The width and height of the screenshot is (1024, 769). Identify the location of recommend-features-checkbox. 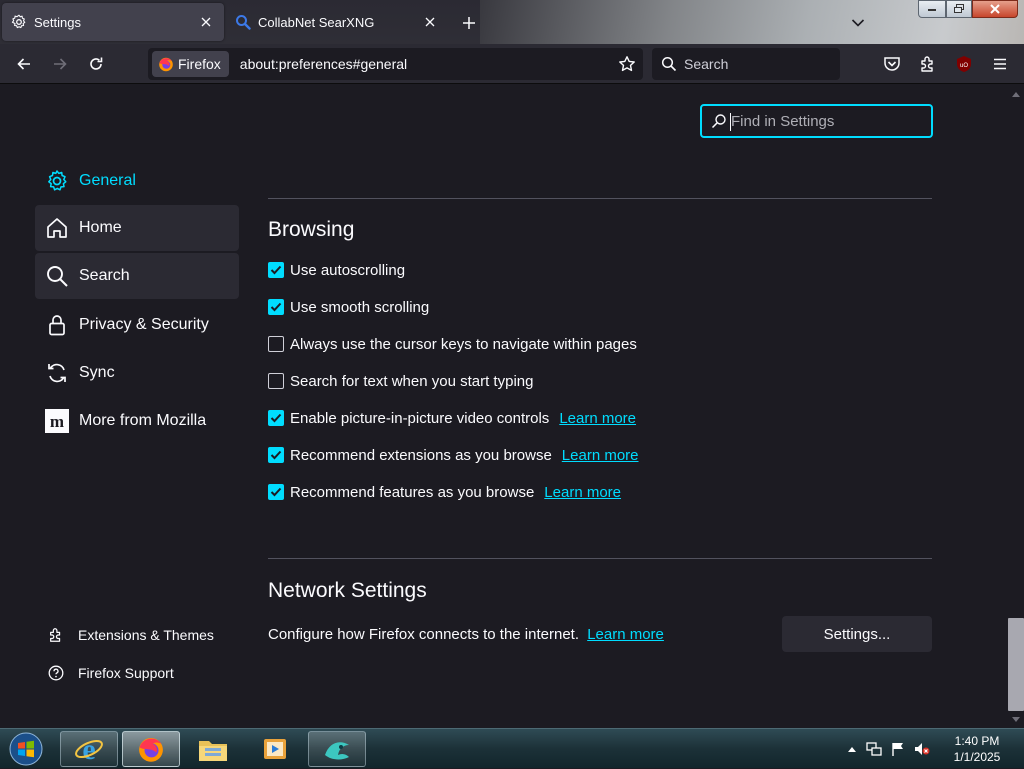
(276, 492).